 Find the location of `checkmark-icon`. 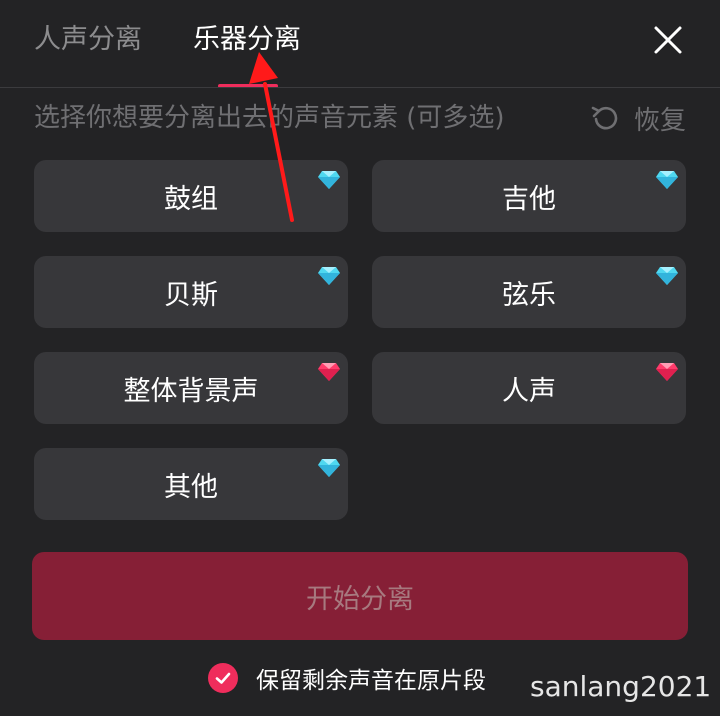

checkmark-icon is located at coordinates (223, 678).